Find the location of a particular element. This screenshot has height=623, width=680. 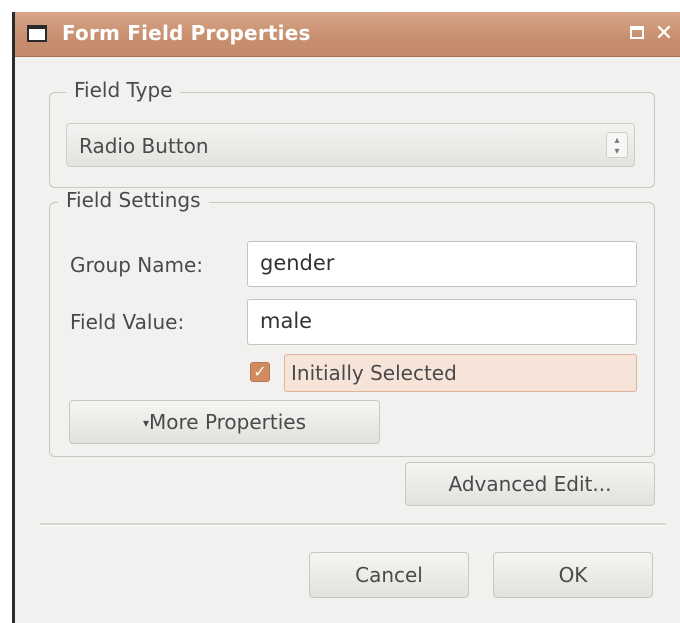

group-name-input: gender is located at coordinates (442, 264).